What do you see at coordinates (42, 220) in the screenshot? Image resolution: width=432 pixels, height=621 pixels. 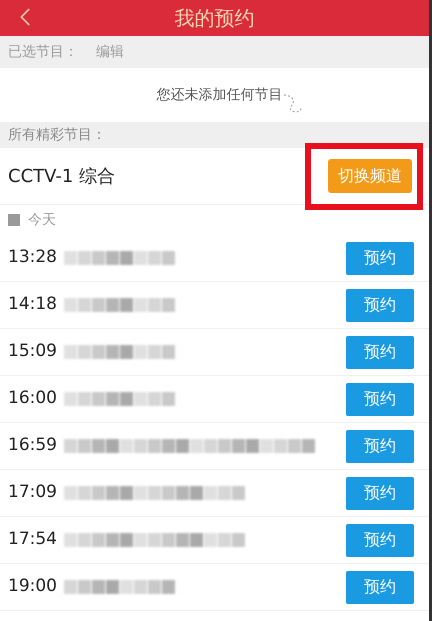 I see `day-label: 今天` at bounding box center [42, 220].